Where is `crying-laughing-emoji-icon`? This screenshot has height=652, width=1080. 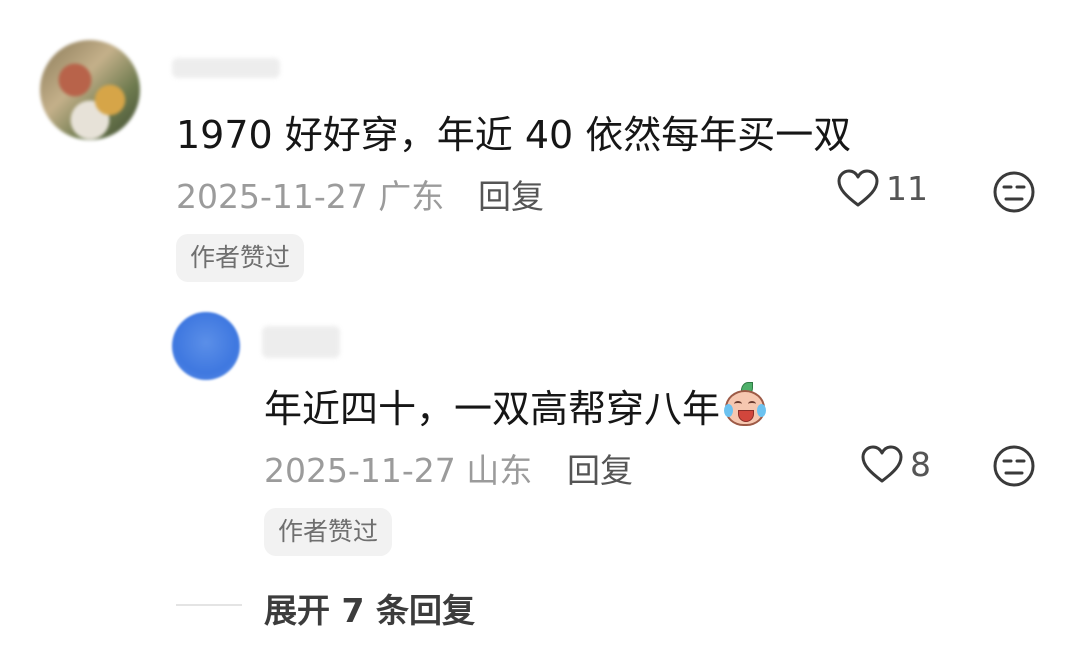 crying-laughing-emoji-icon is located at coordinates (745, 405).